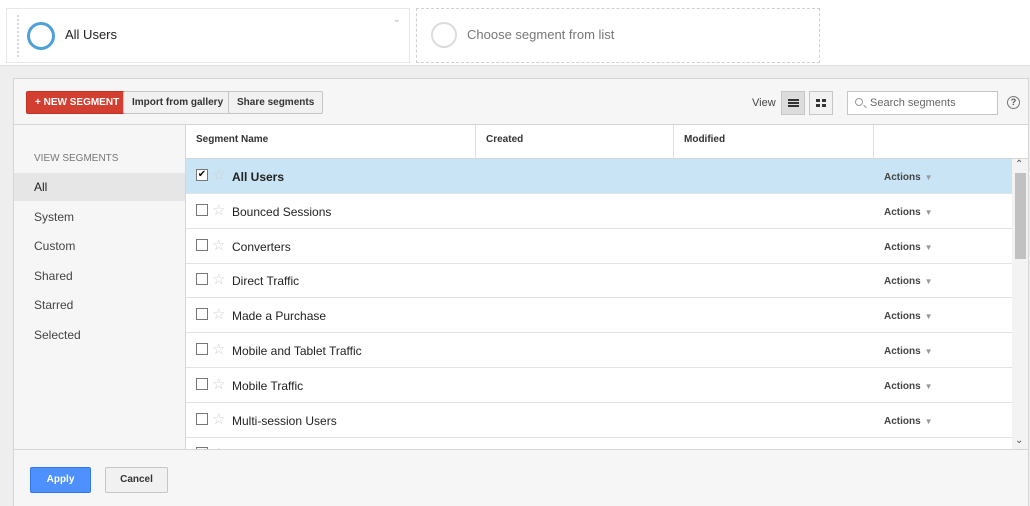 Image resolution: width=1030 pixels, height=506 pixels. What do you see at coordinates (208, 35) in the screenshot?
I see `active-segment-chip: All Users ⌄` at bounding box center [208, 35].